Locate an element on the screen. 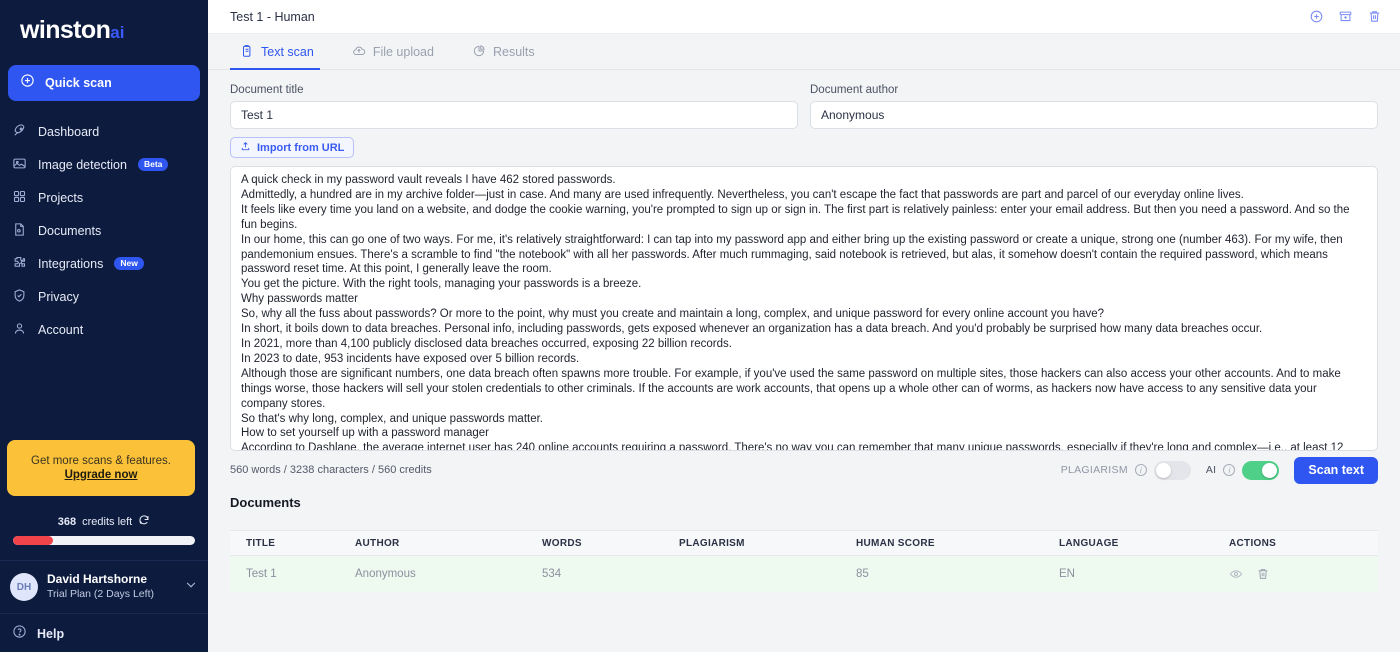  user-plan: Trial Plan (2 Days Left) is located at coordinates (100, 593).